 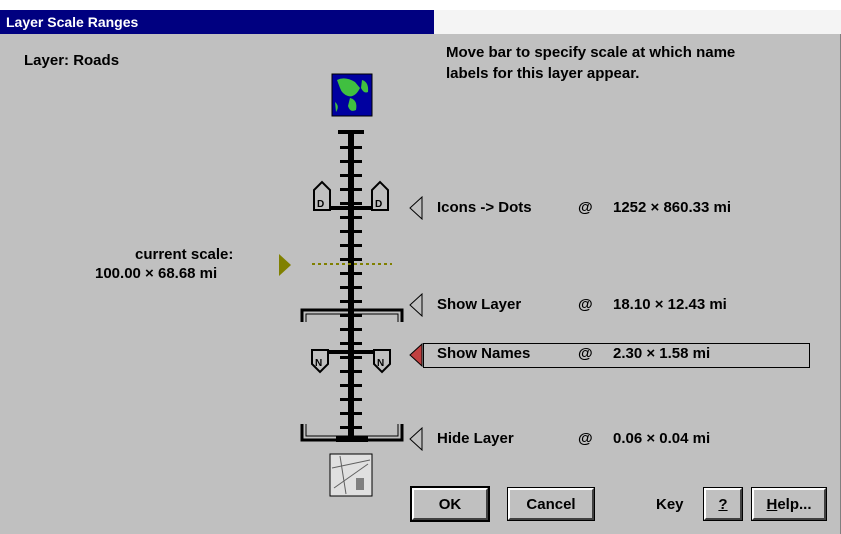 I want to click on key-help-button: ?, so click(x=723, y=504).